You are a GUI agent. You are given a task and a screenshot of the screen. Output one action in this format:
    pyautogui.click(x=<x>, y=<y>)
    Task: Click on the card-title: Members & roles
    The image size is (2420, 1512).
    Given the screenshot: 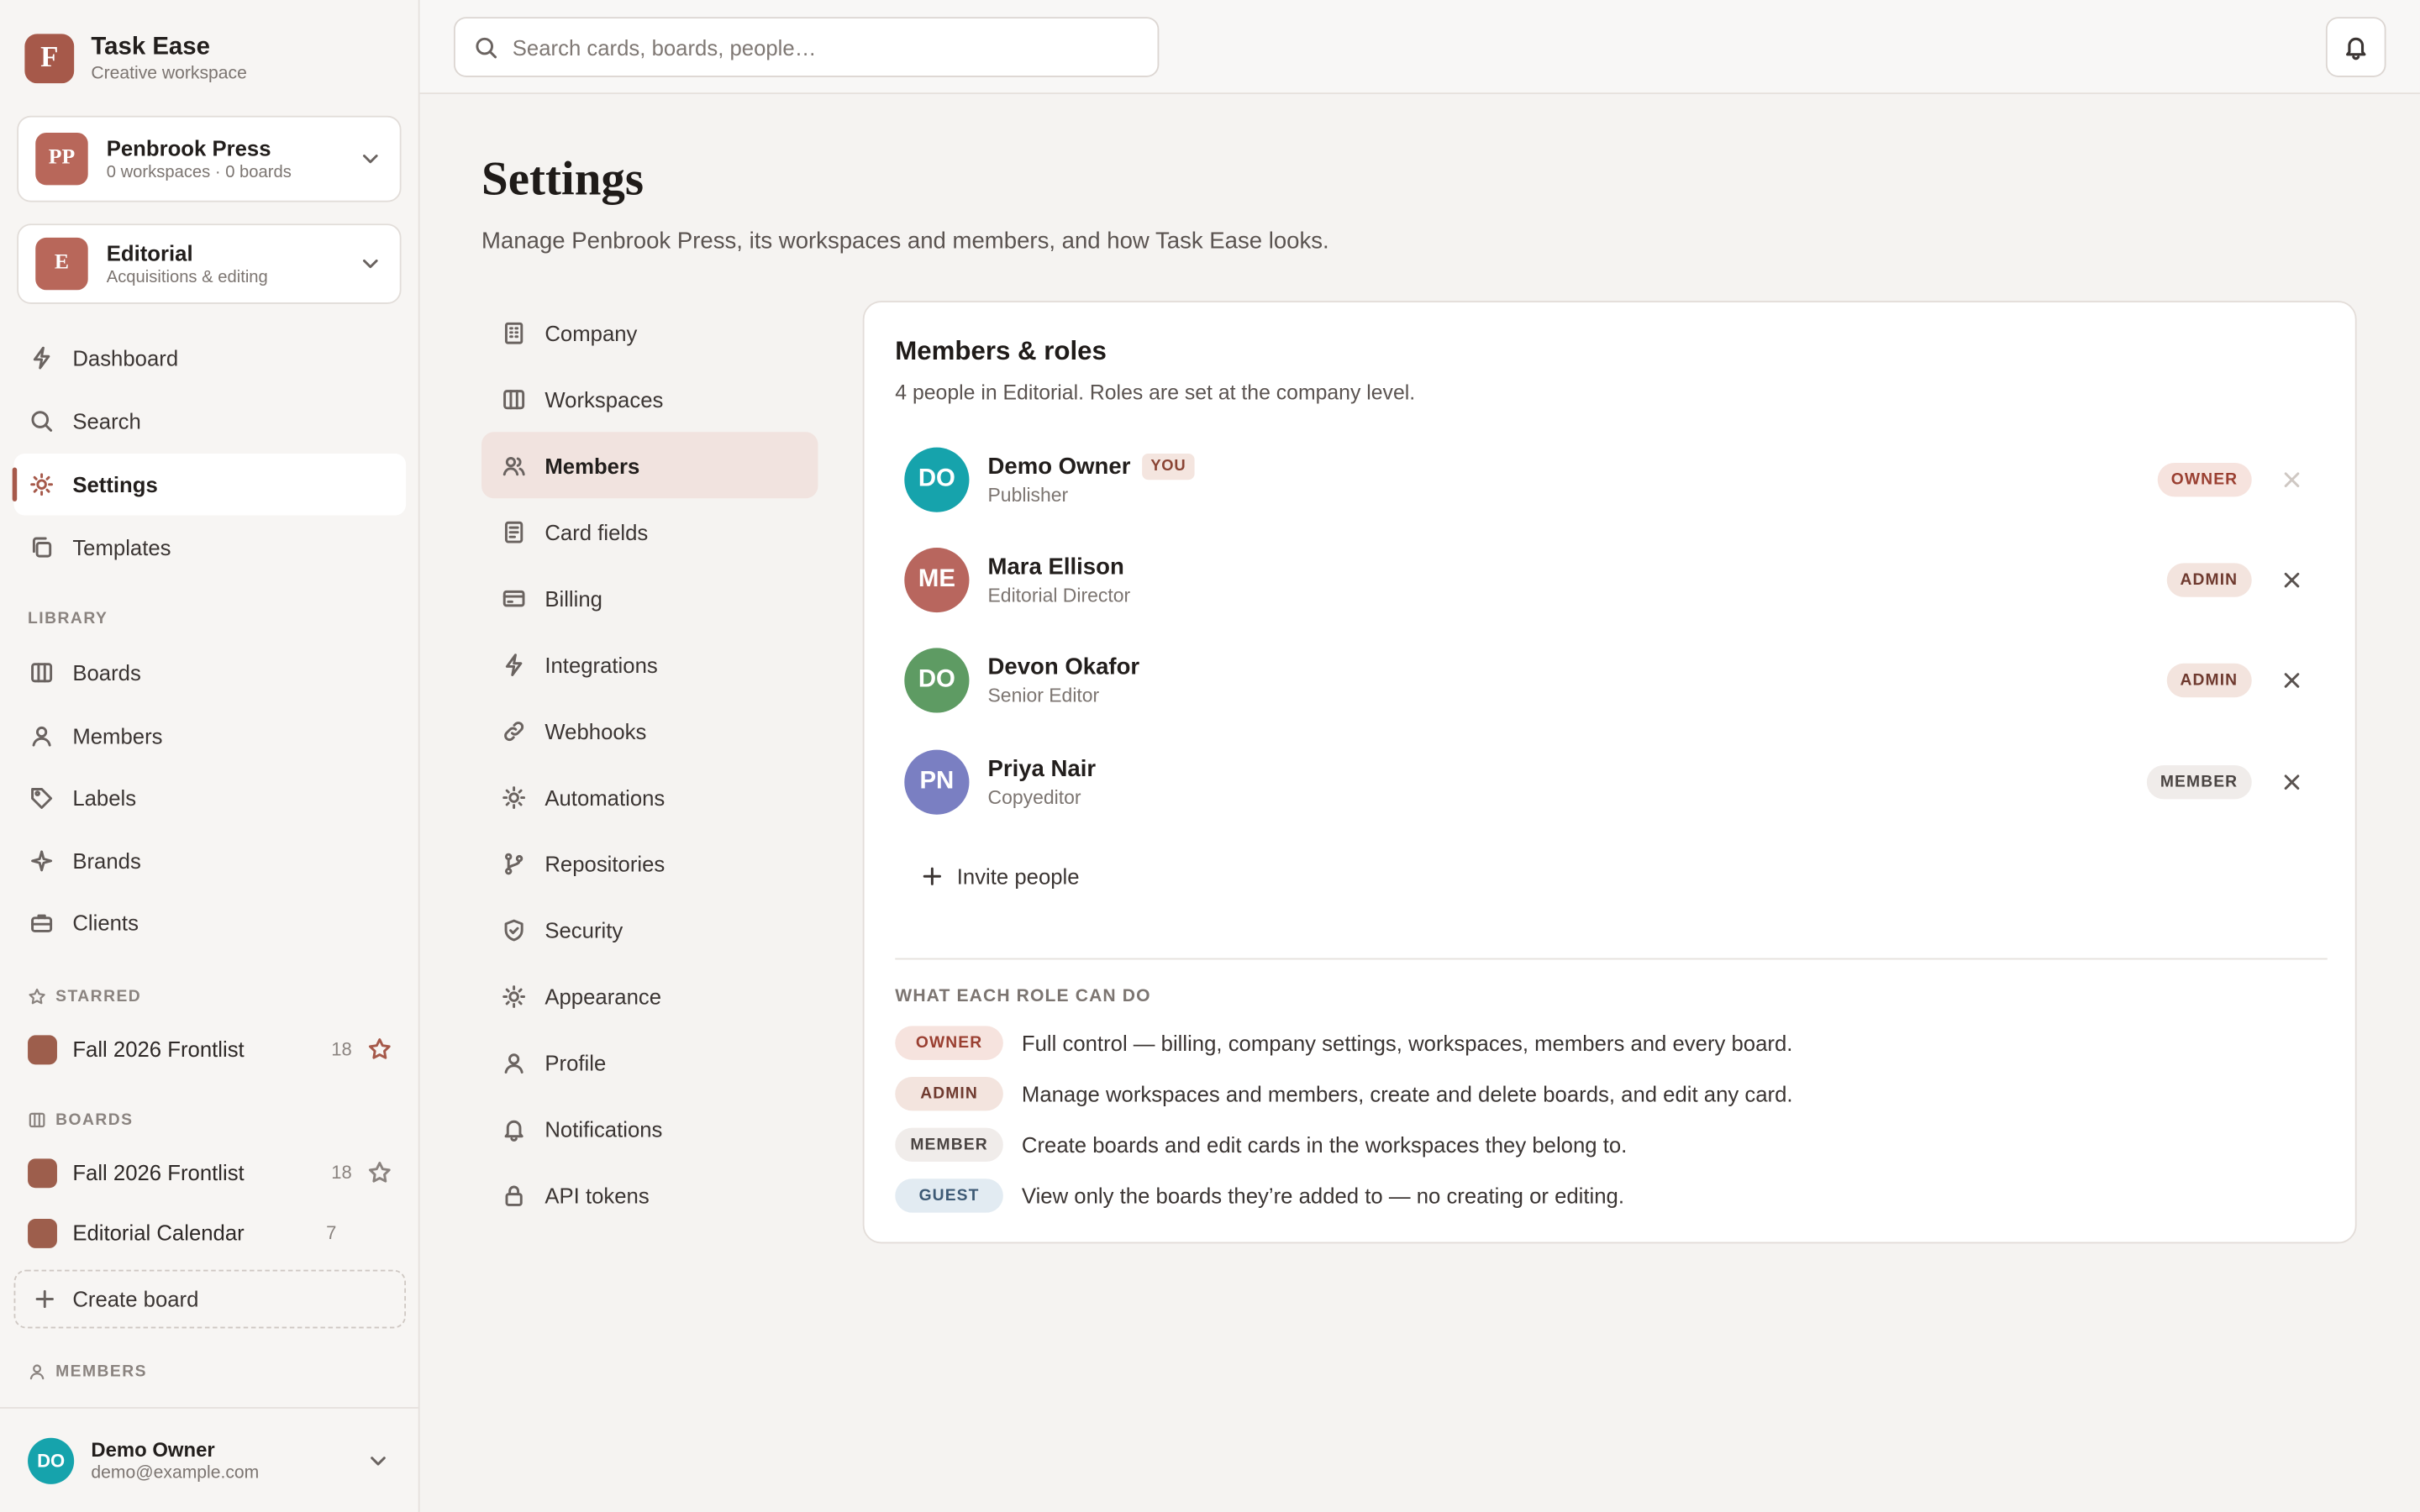 What is the action you would take?
    pyautogui.click(x=1001, y=351)
    